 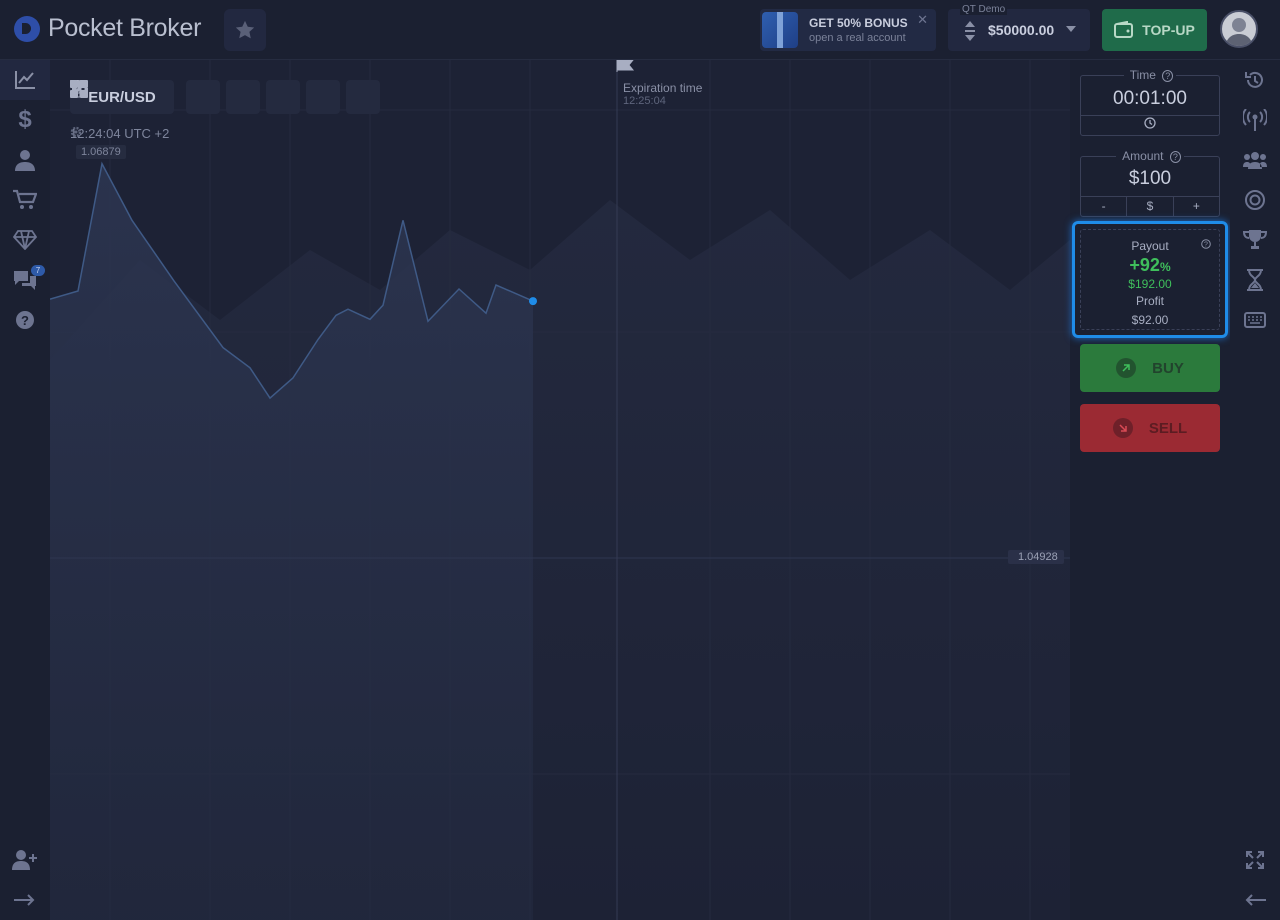 I want to click on time-label: Time ?, so click(x=1150, y=75).